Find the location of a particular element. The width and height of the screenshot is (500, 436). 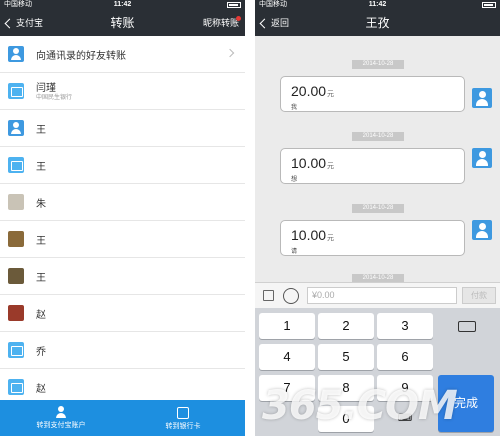

notification-dot is located at coordinates (238, 18).